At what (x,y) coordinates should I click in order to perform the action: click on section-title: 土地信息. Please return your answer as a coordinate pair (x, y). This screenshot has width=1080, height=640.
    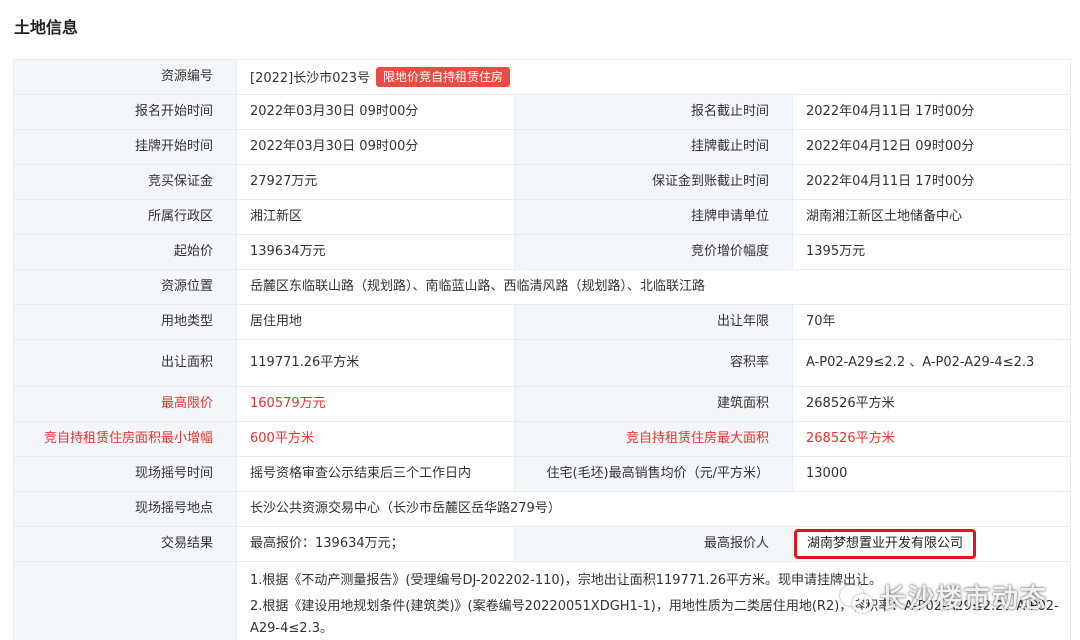
    Looking at the image, I should click on (46, 27).